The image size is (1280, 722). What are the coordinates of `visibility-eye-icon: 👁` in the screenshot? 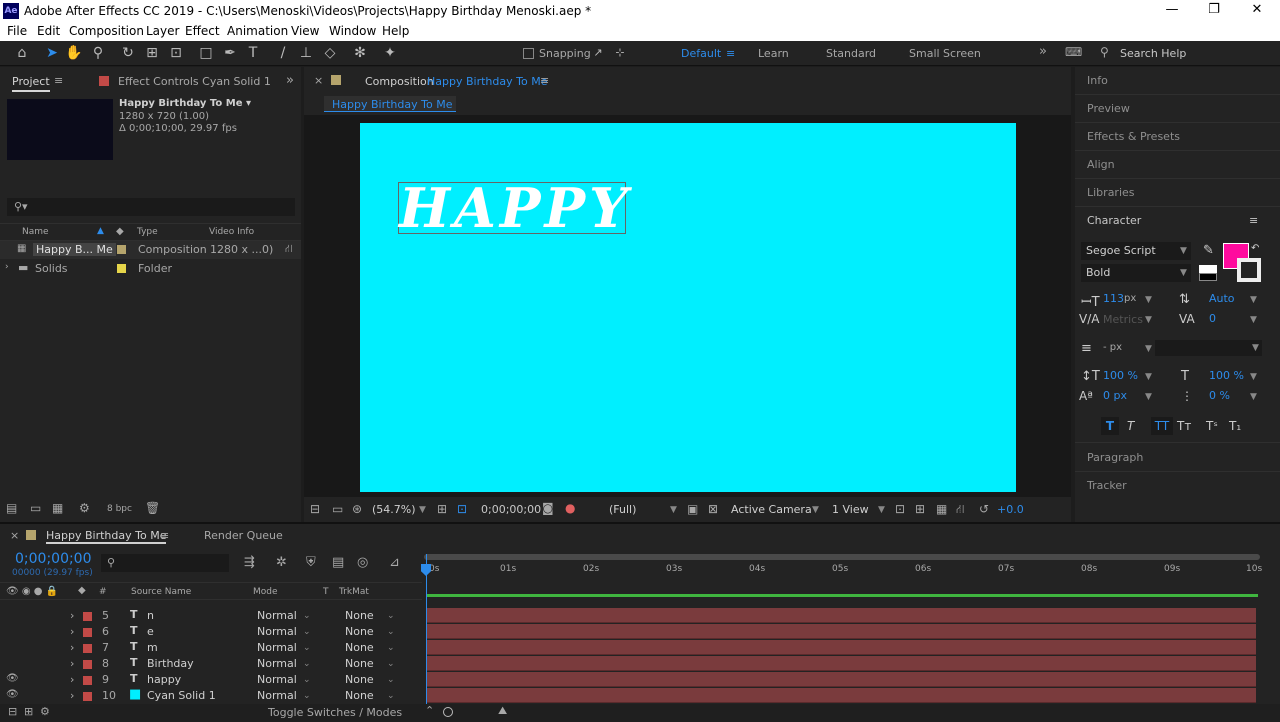 It's located at (12, 694).